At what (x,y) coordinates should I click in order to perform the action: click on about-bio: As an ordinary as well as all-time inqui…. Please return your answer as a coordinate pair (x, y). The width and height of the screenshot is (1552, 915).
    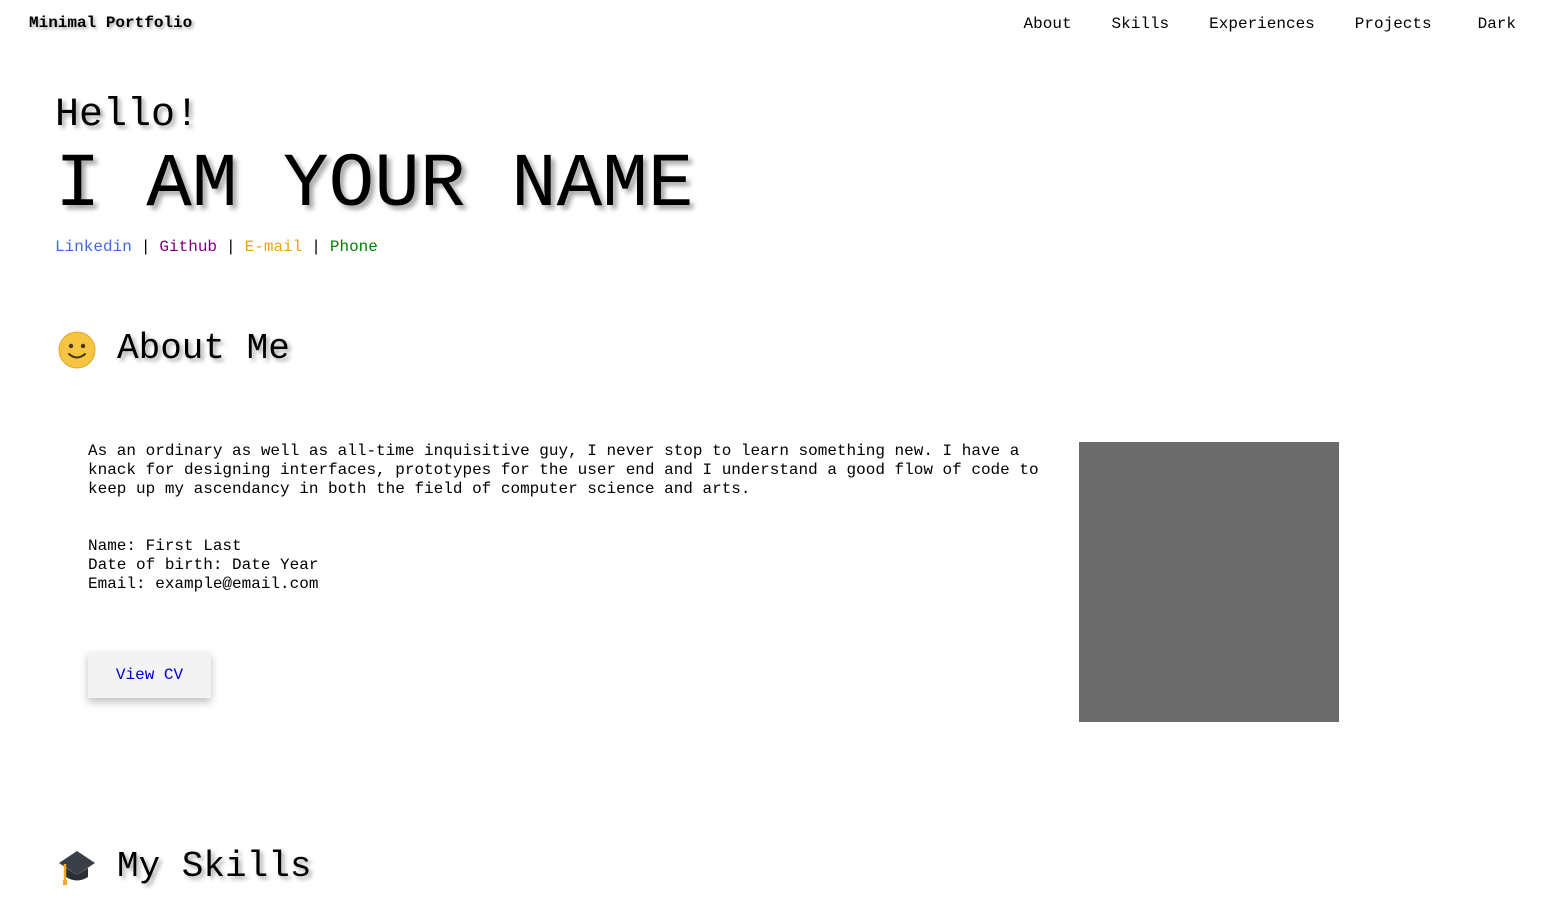
    Looking at the image, I should click on (563, 470).